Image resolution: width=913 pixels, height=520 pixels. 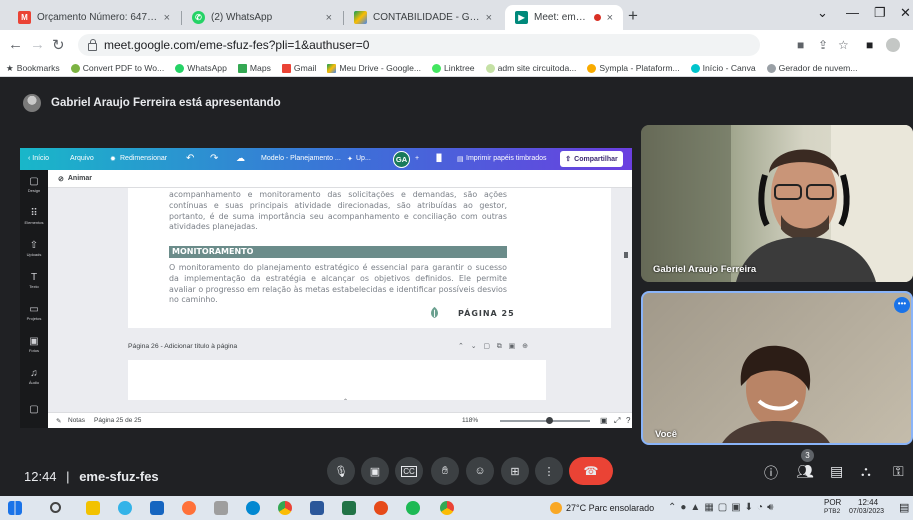 I want to click on emoji-button: ☺, so click(x=480, y=471).